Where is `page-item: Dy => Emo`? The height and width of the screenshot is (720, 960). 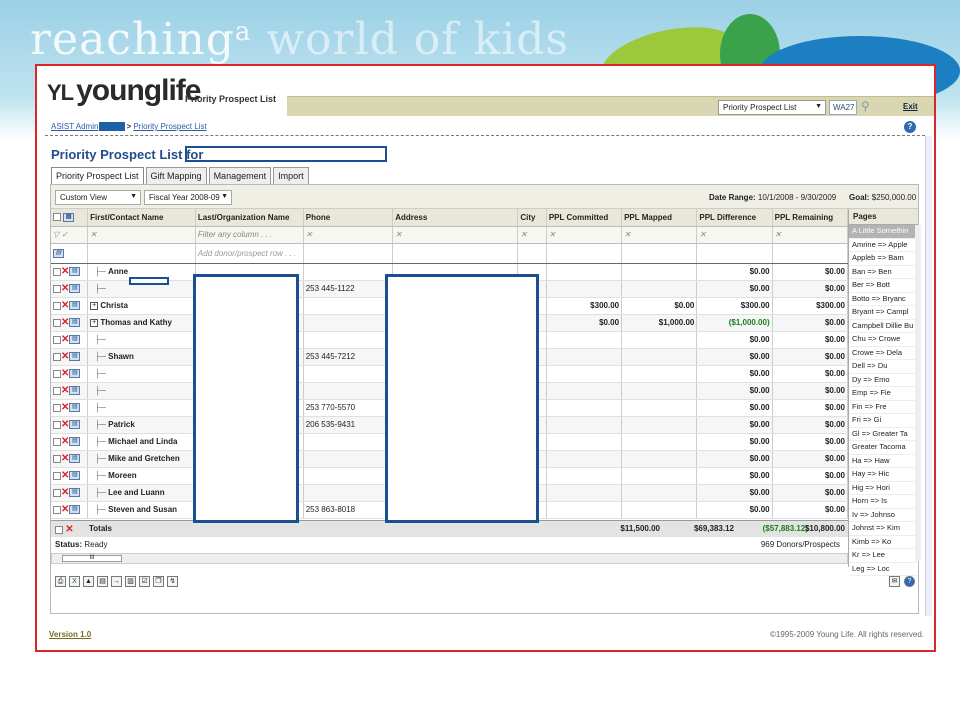 page-item: Dy => Emo is located at coordinates (883, 380).